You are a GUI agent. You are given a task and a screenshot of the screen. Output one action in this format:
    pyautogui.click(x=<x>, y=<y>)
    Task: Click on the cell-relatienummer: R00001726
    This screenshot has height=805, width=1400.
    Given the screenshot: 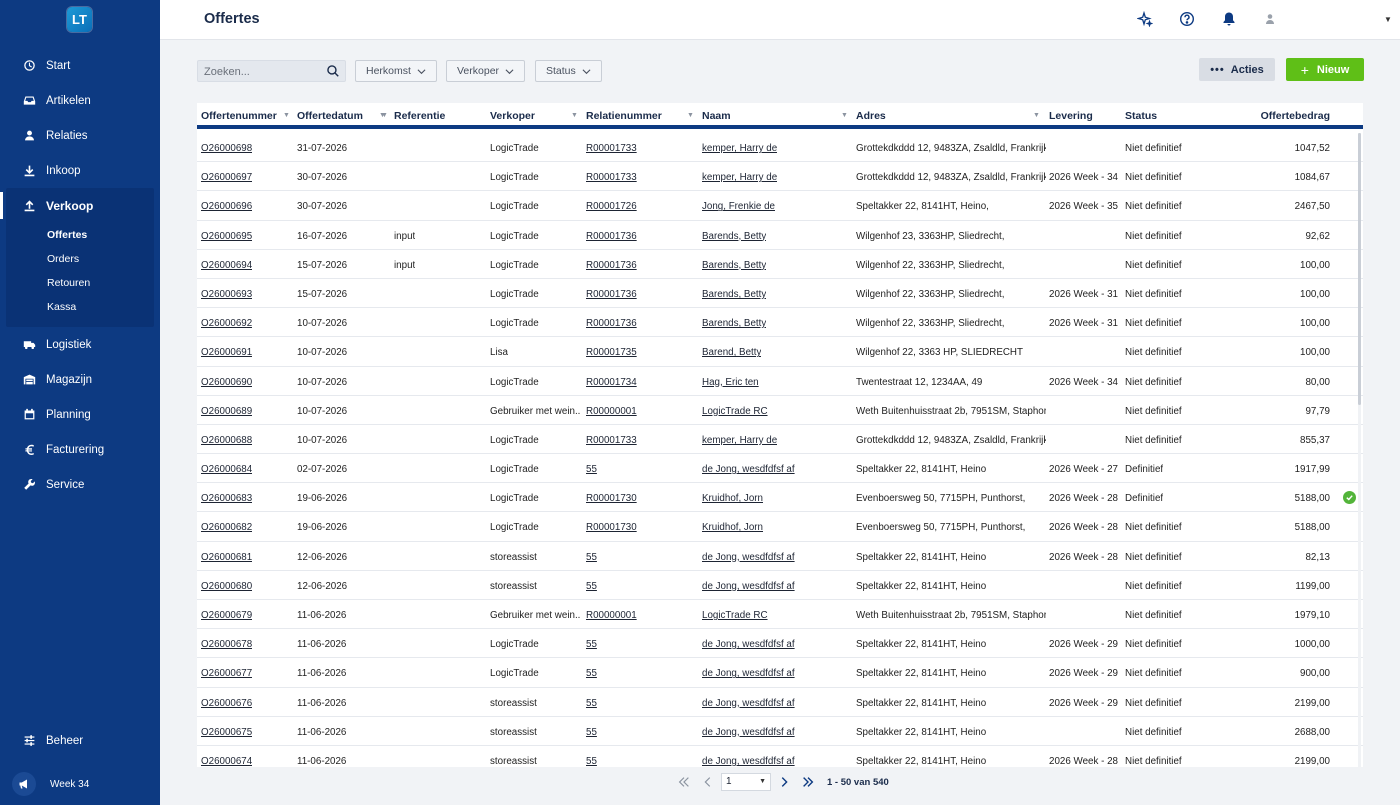 What is the action you would take?
    pyautogui.click(x=611, y=206)
    